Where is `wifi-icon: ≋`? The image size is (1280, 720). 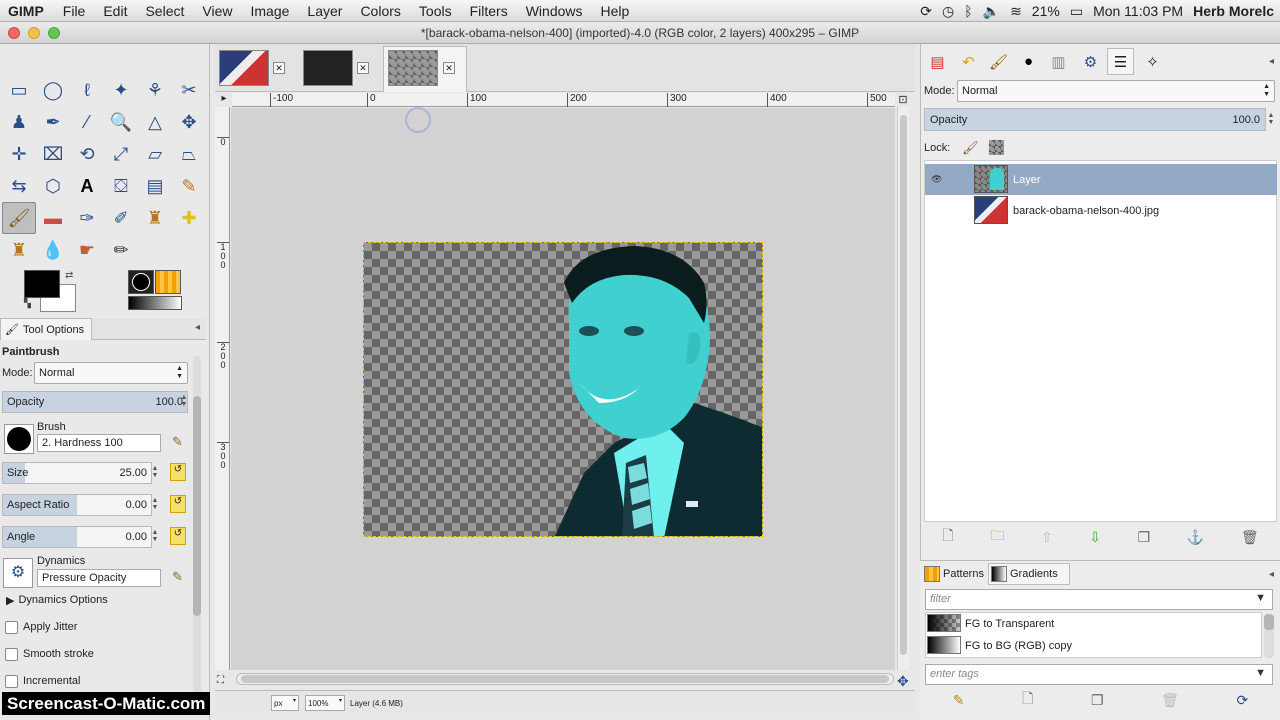 wifi-icon: ≋ is located at coordinates (1016, 11).